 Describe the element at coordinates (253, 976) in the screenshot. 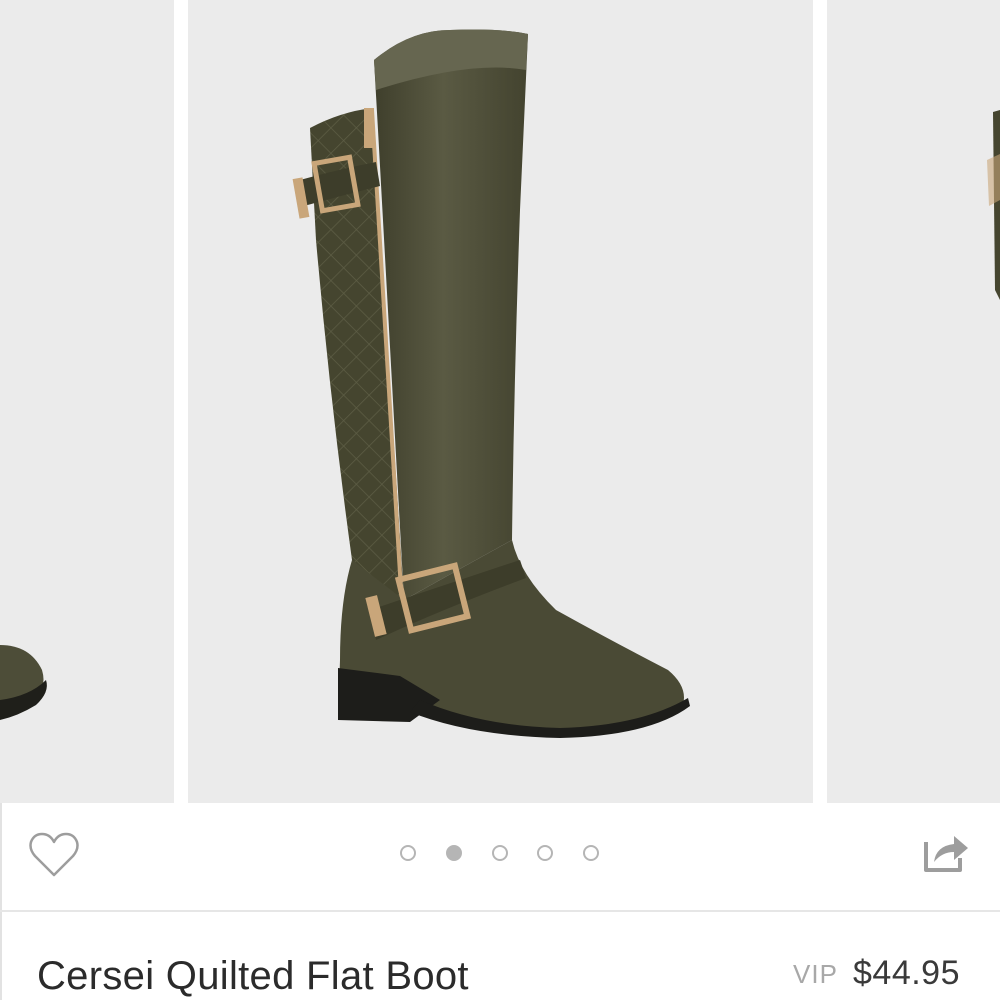

I see `product-title: Cersei Quilted Flat Boot` at that location.